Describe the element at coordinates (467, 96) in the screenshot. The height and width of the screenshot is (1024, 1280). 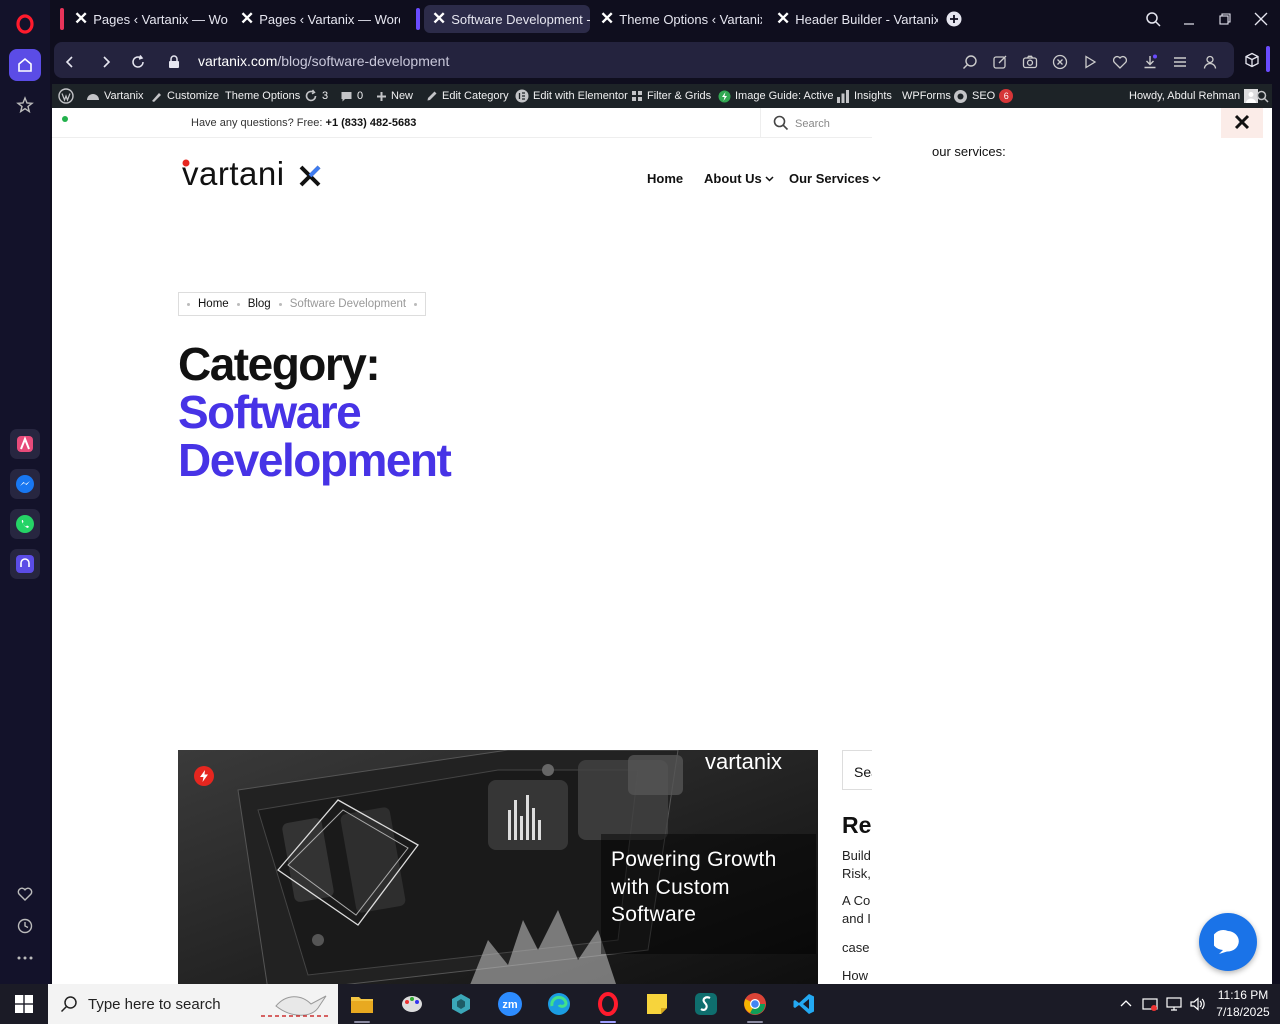
I see `wp-edit-category: Edit Category` at that location.